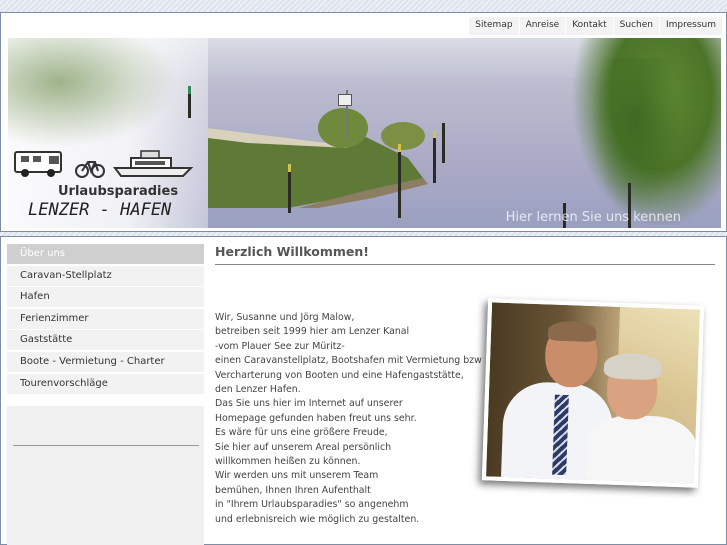  Describe the element at coordinates (105, 475) in the screenshot. I see `sidebar-info-box` at that location.